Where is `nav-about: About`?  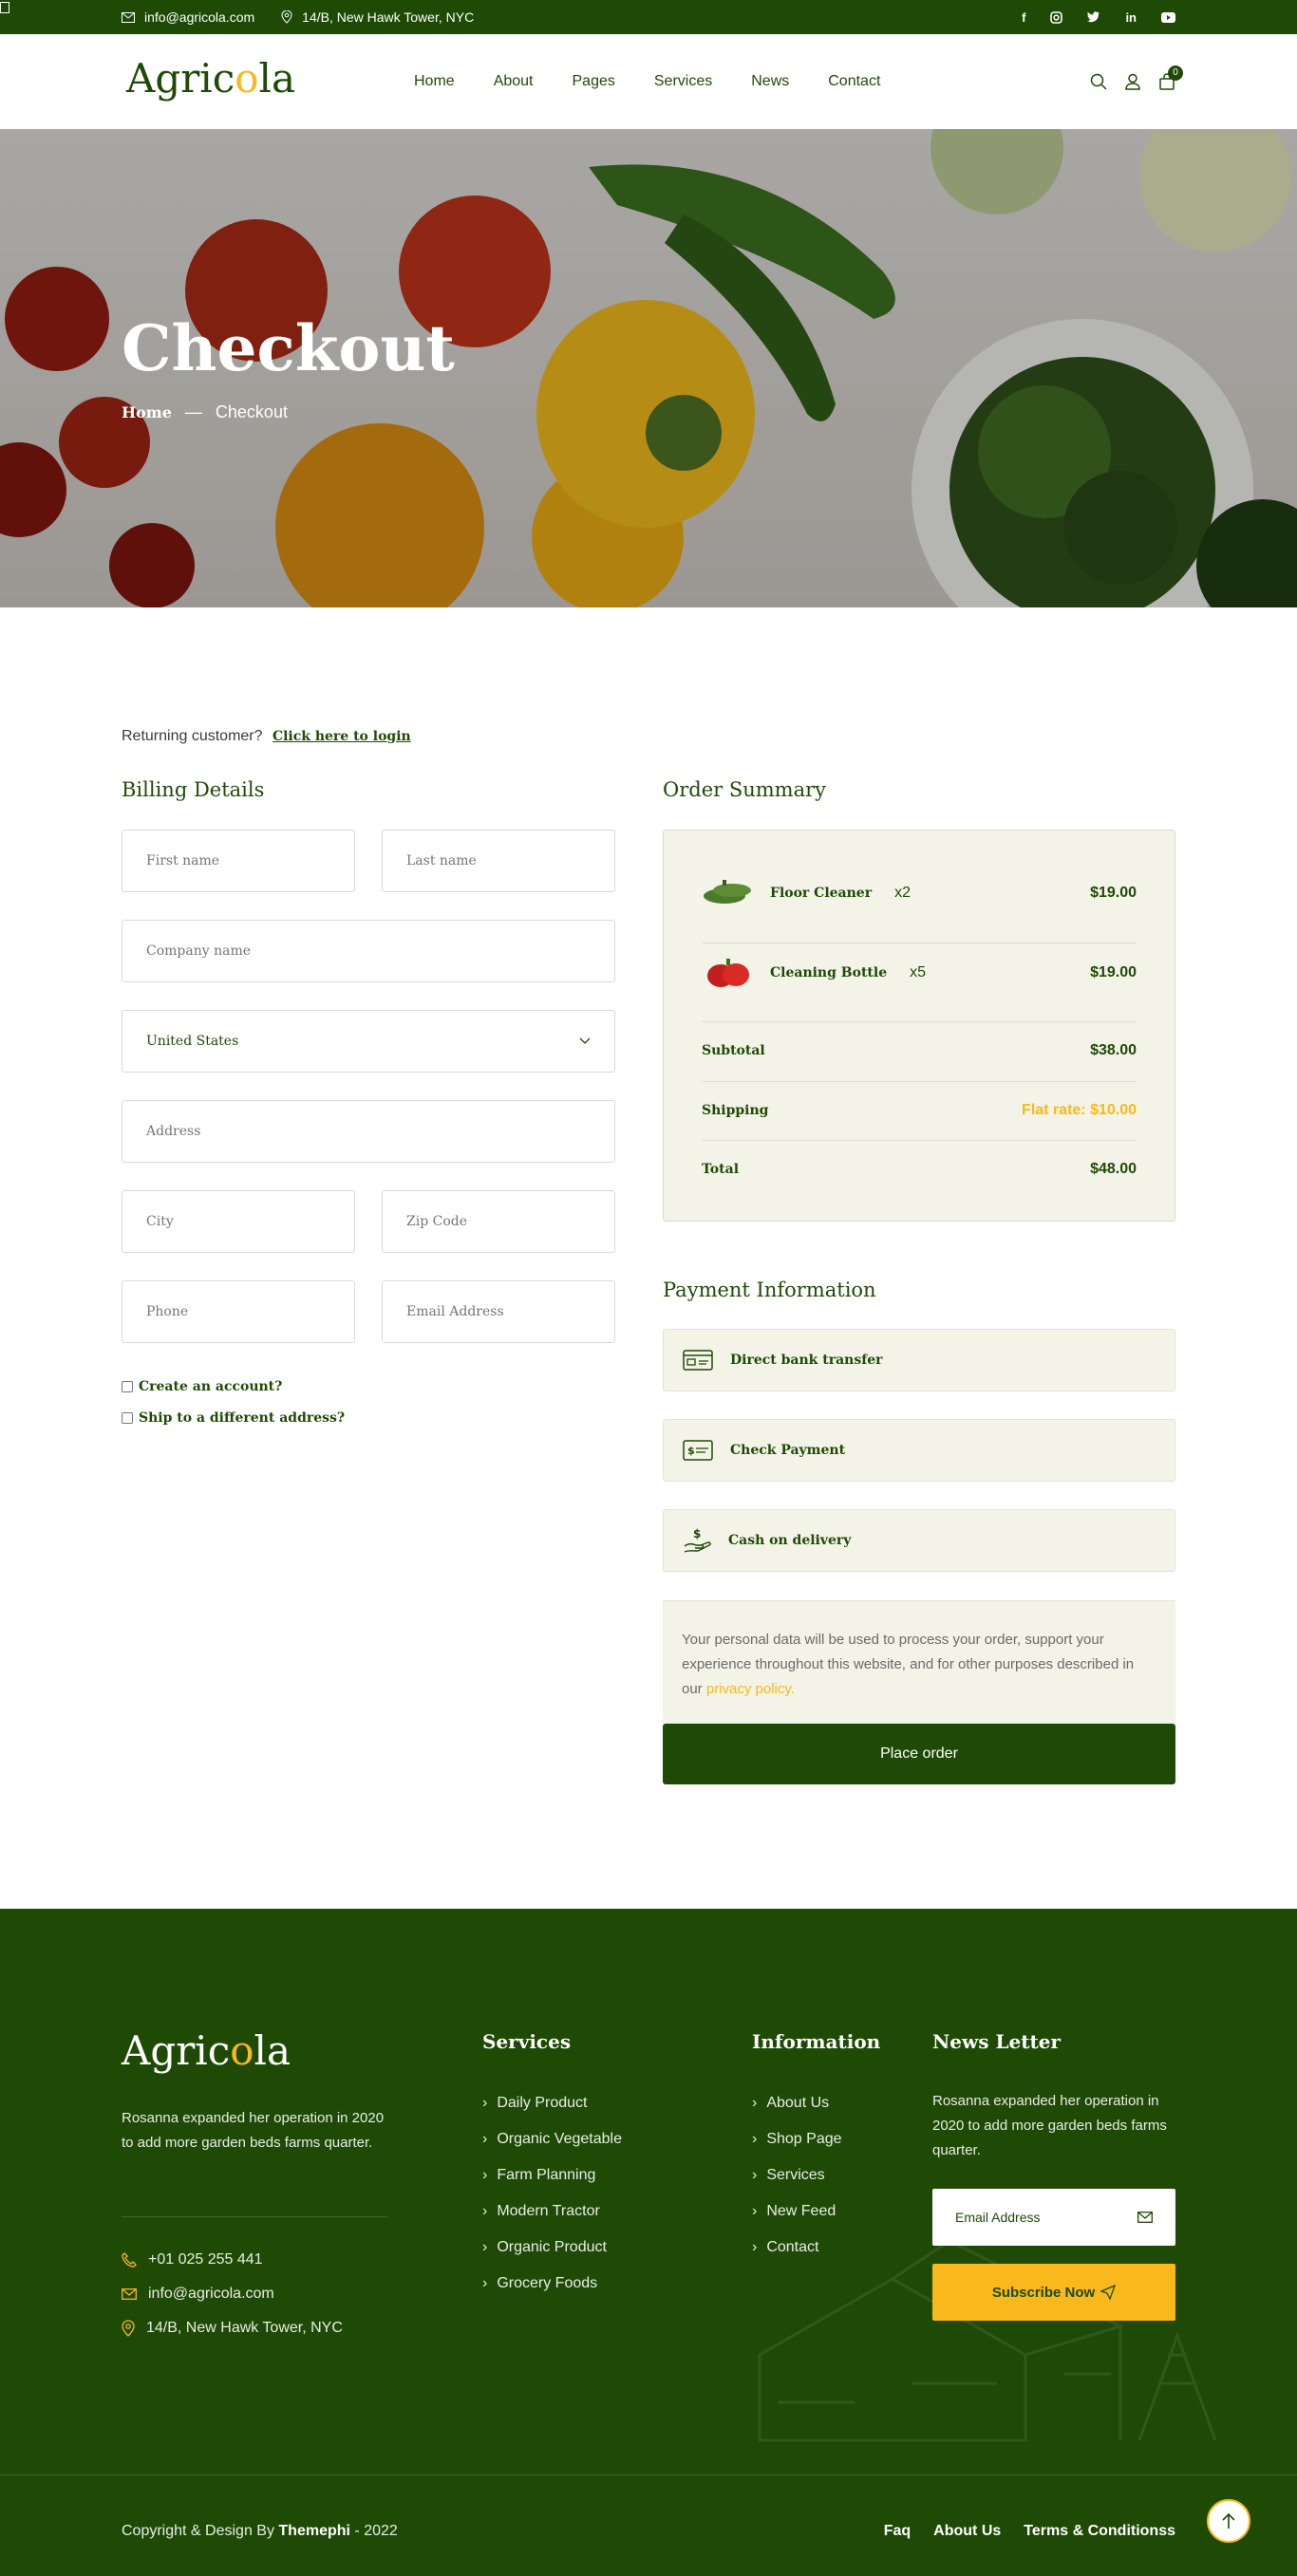
nav-about: About is located at coordinates (514, 81).